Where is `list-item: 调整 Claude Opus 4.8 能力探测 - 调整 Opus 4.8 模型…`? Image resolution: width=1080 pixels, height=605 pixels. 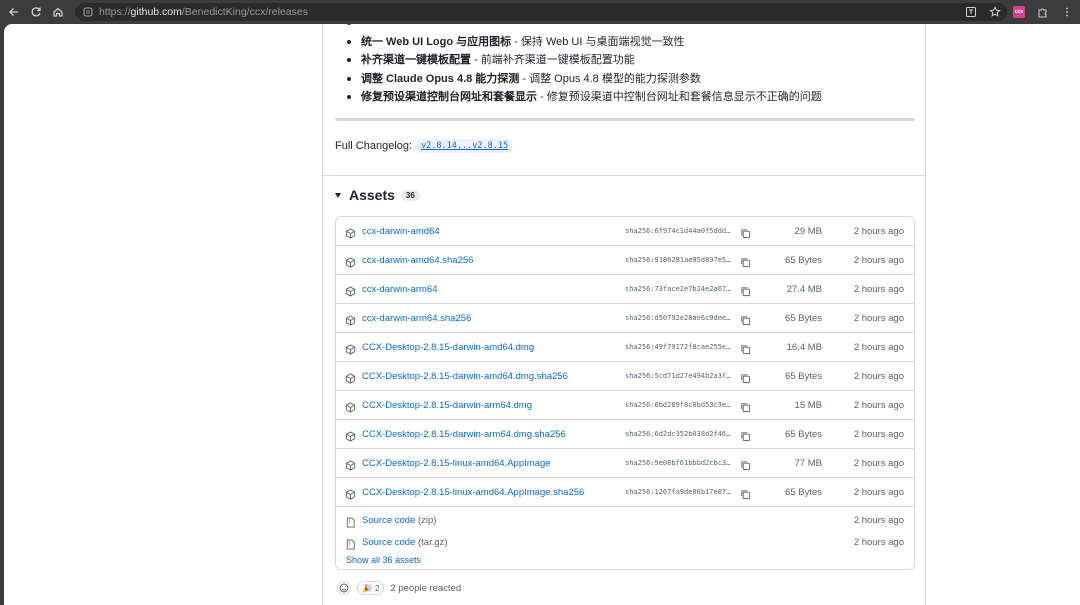
list-item: 调整 Claude Opus 4.8 能力探测 - 调整 Opus 4.8 模型… is located at coordinates (624, 79).